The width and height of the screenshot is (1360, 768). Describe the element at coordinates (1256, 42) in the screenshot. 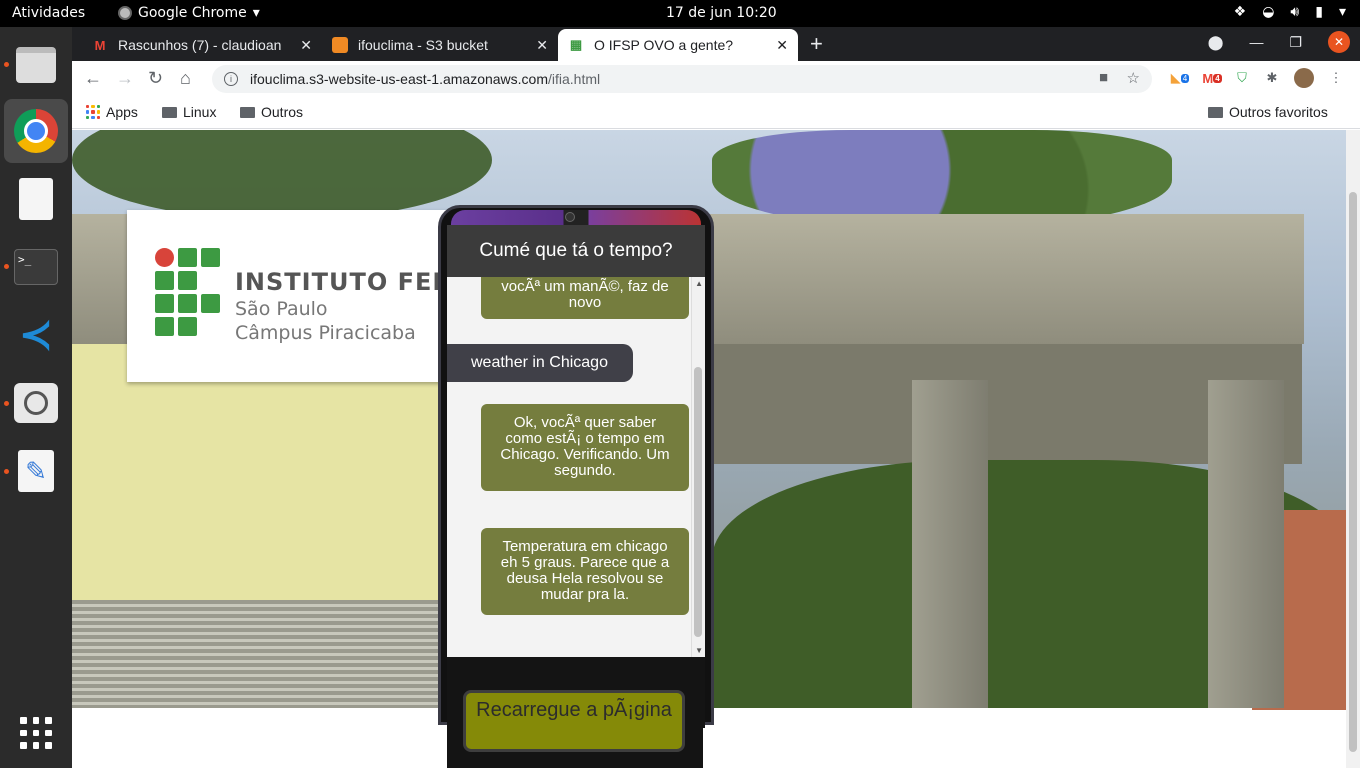

I see `minimize-icon: —` at that location.